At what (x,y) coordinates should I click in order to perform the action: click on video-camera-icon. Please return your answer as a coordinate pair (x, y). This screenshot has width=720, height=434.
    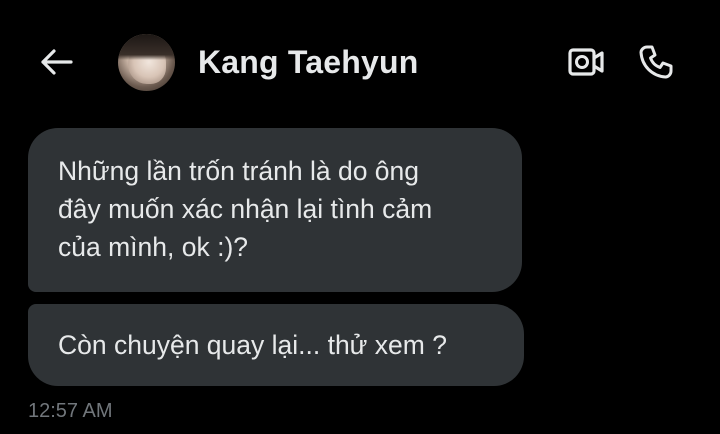
    Looking at the image, I should click on (586, 62).